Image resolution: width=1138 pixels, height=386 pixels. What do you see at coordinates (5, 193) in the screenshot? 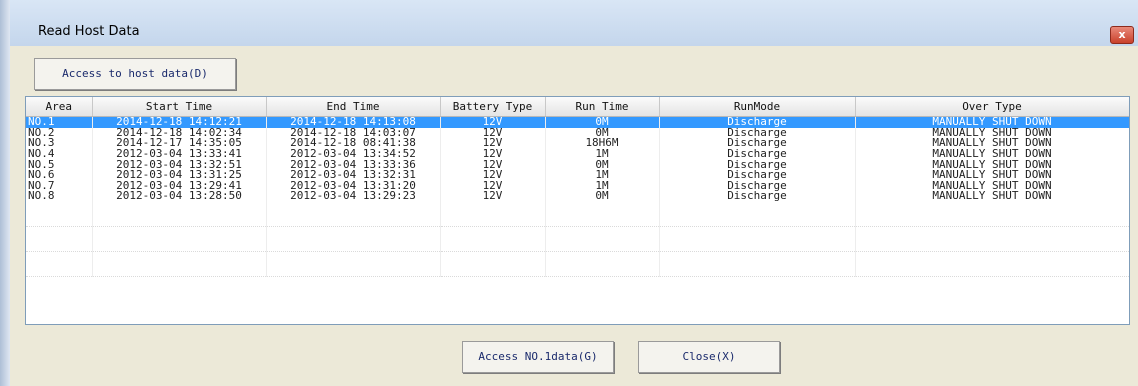
I see `window-left-edge` at bounding box center [5, 193].